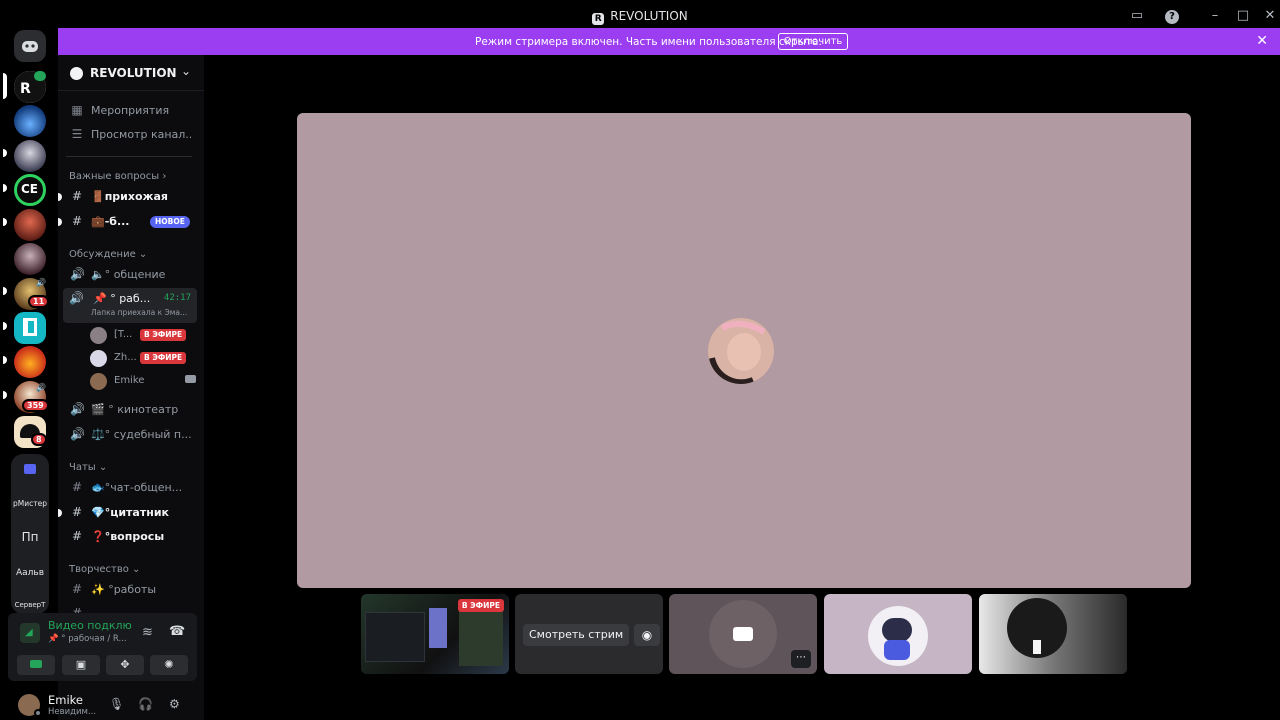 Image resolution: width=1280 pixels, height=720 pixels. What do you see at coordinates (108, 254) in the screenshot?
I see `category-discussion: Обсуждение ⌄` at bounding box center [108, 254].